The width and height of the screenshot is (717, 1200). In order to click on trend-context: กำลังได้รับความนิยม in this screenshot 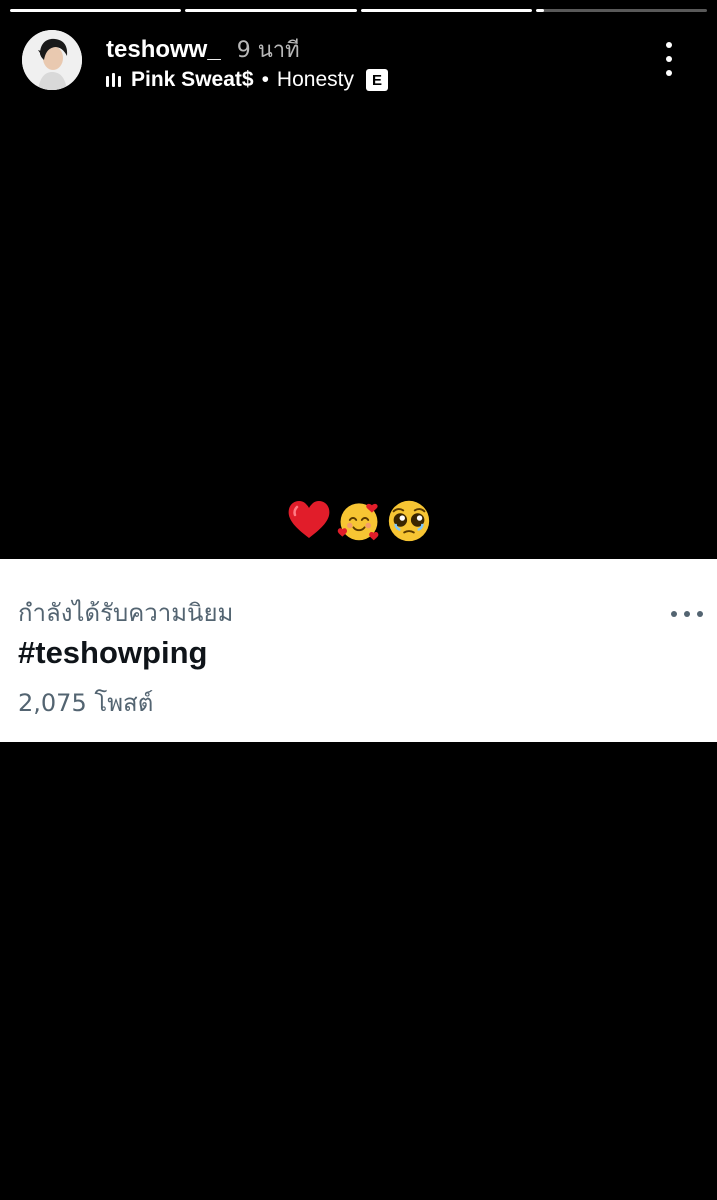, I will do `click(126, 613)`.